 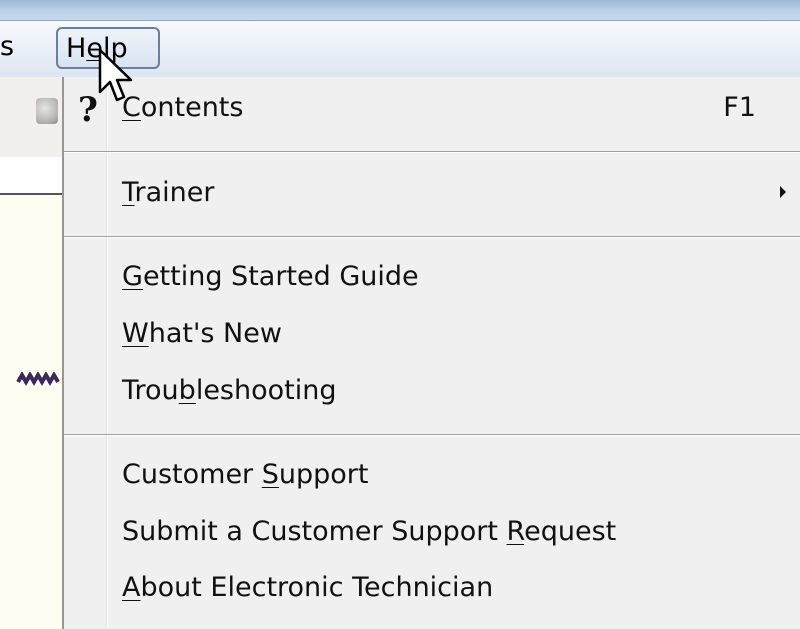 What do you see at coordinates (432, 475) in the screenshot?
I see `menu-item-customer-support: Customer Support` at bounding box center [432, 475].